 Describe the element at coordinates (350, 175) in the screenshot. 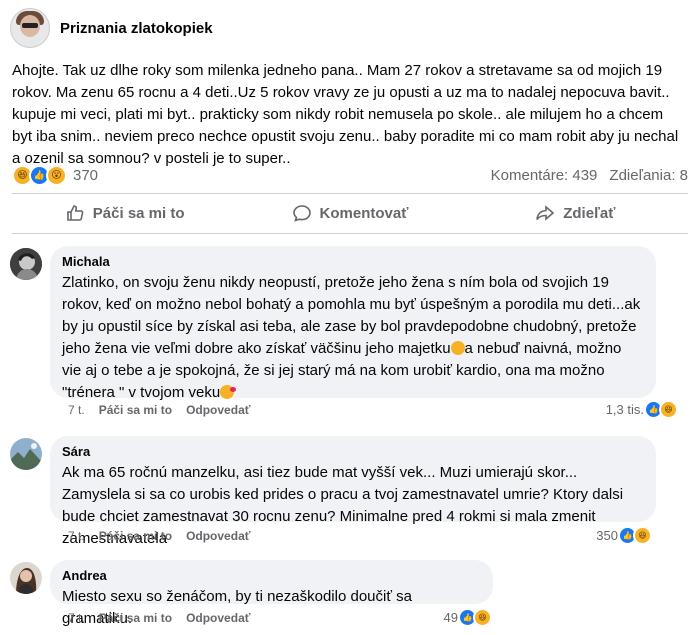

I see `post-stats: 😆 👍 😮 370 Komentáre: 439 Zdieľania: 8` at that location.